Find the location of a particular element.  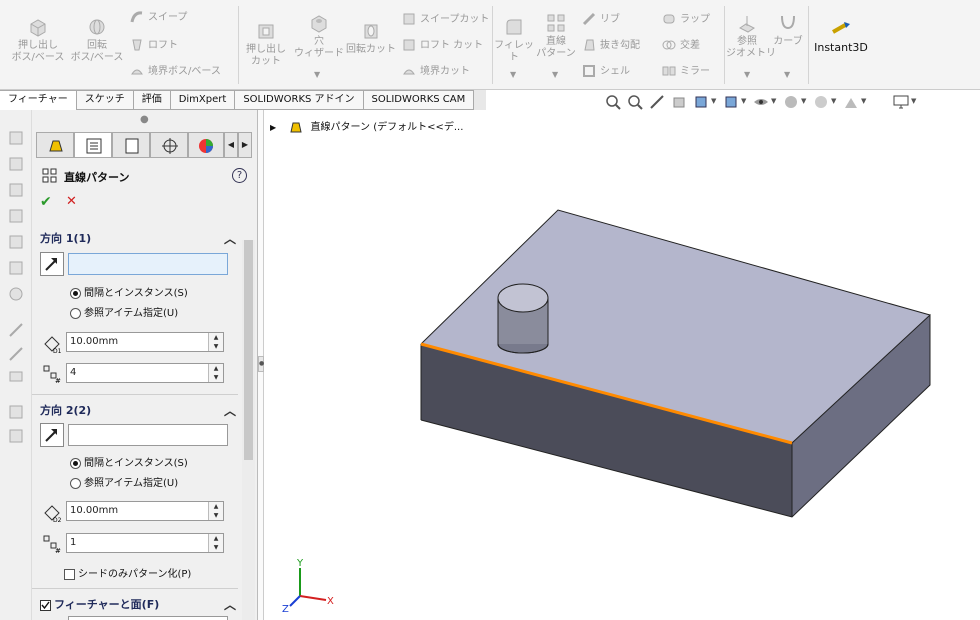

tab-feature-tree is located at coordinates (55, 145).